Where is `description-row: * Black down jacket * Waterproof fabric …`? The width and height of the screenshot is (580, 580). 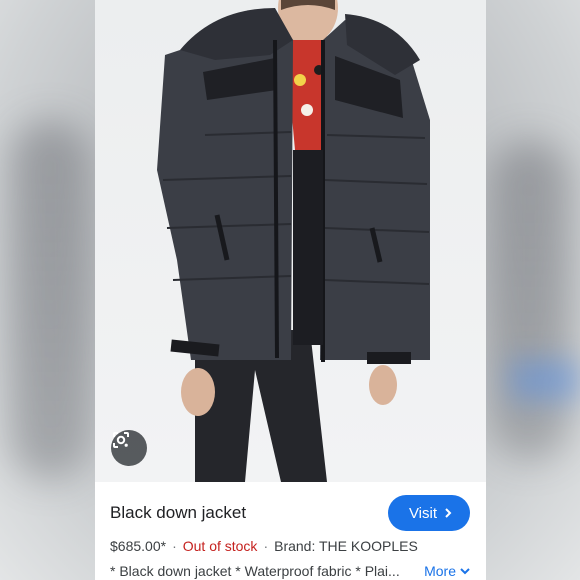 description-row: * Black down jacket * Waterproof fabric … is located at coordinates (290, 571).